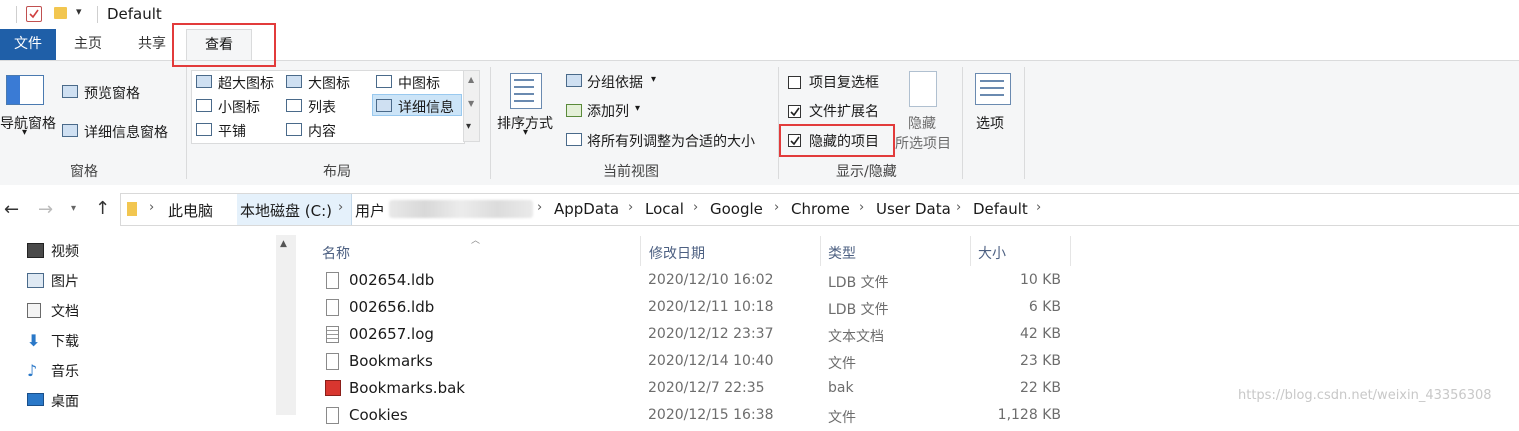 Image resolution: width=1519 pixels, height=431 pixels. What do you see at coordinates (490, 123) in the screenshot?
I see `group-separator` at bounding box center [490, 123].